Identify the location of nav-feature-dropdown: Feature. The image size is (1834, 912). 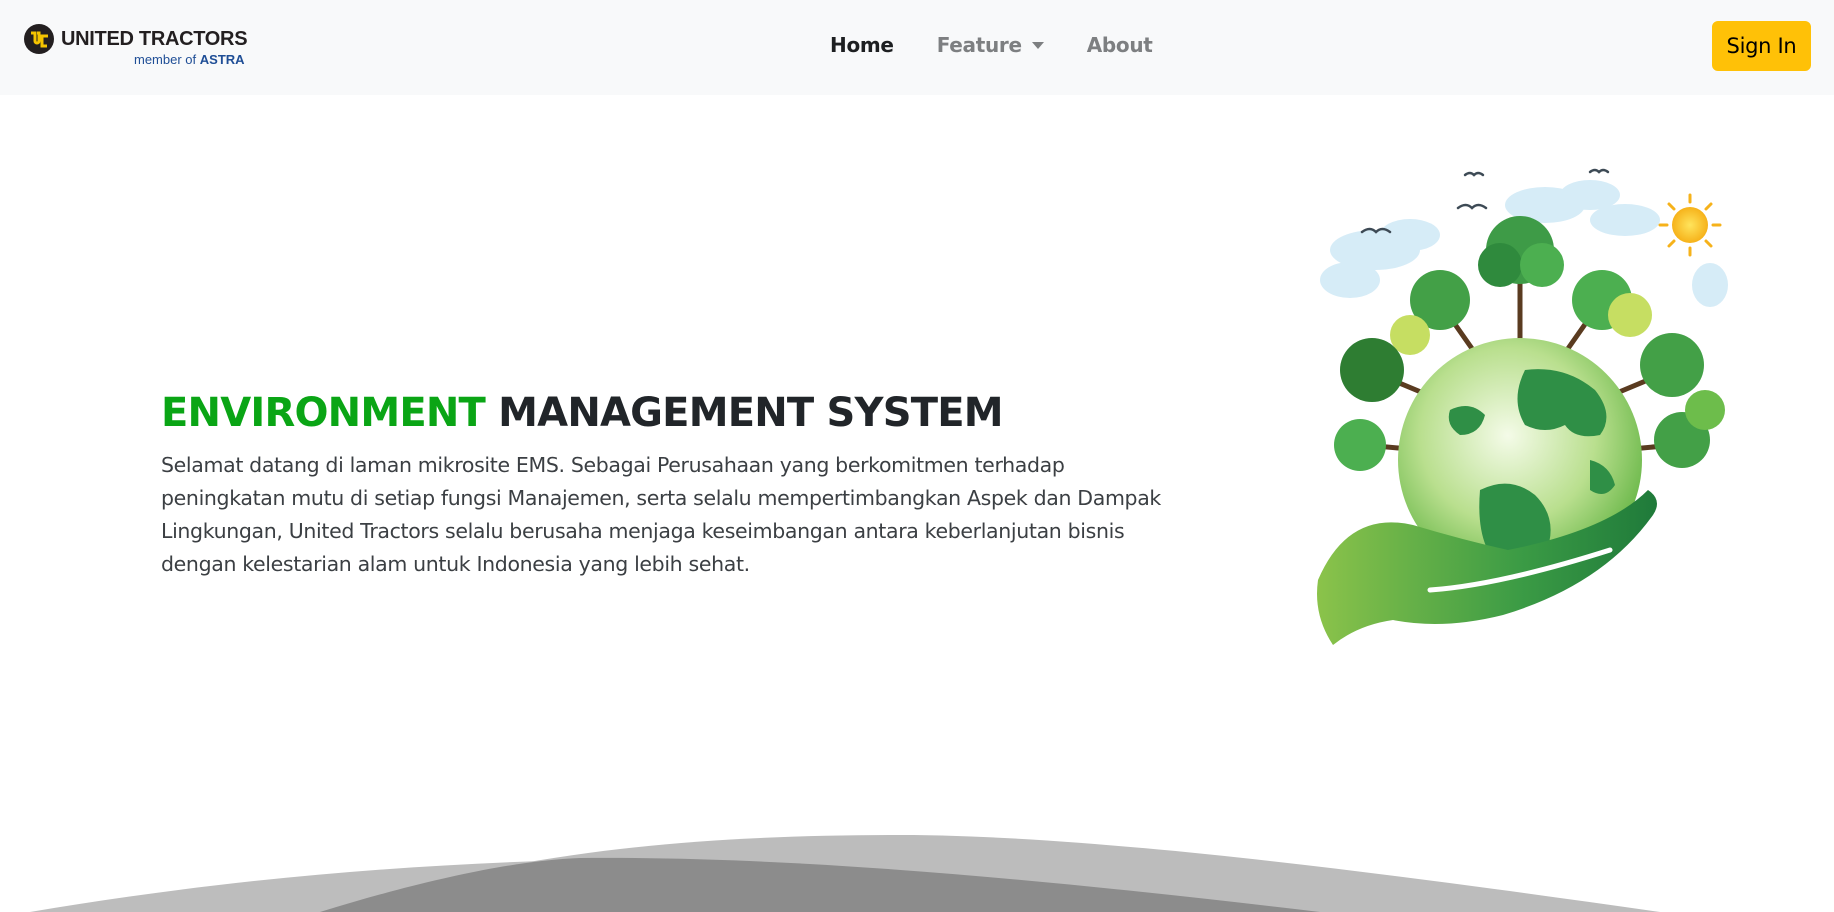
(990, 45).